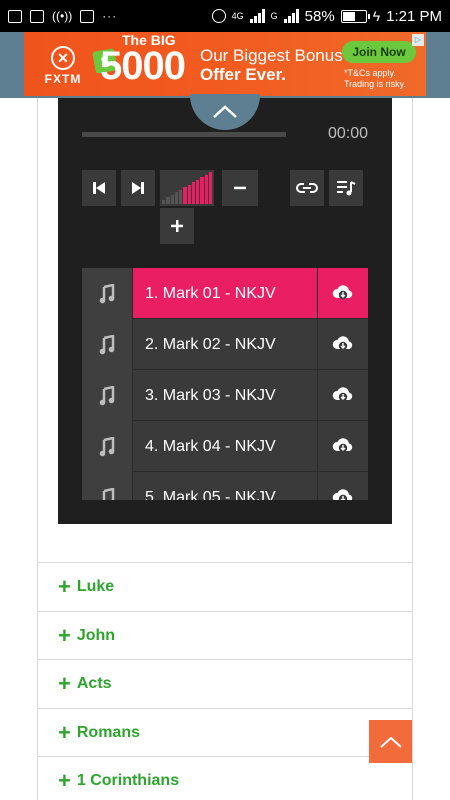 This screenshot has height=800, width=450. What do you see at coordinates (37, 16) in the screenshot?
I see `usb-notification-icon` at bounding box center [37, 16].